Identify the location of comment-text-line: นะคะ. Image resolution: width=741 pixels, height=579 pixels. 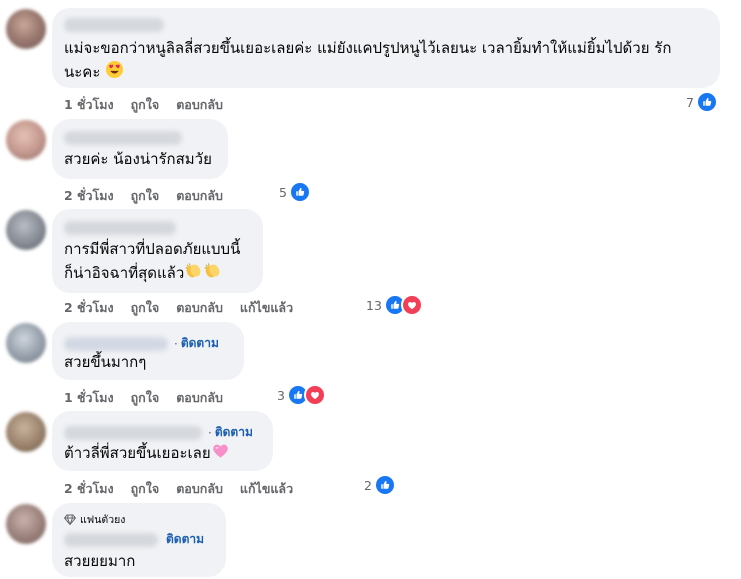
(82, 72).